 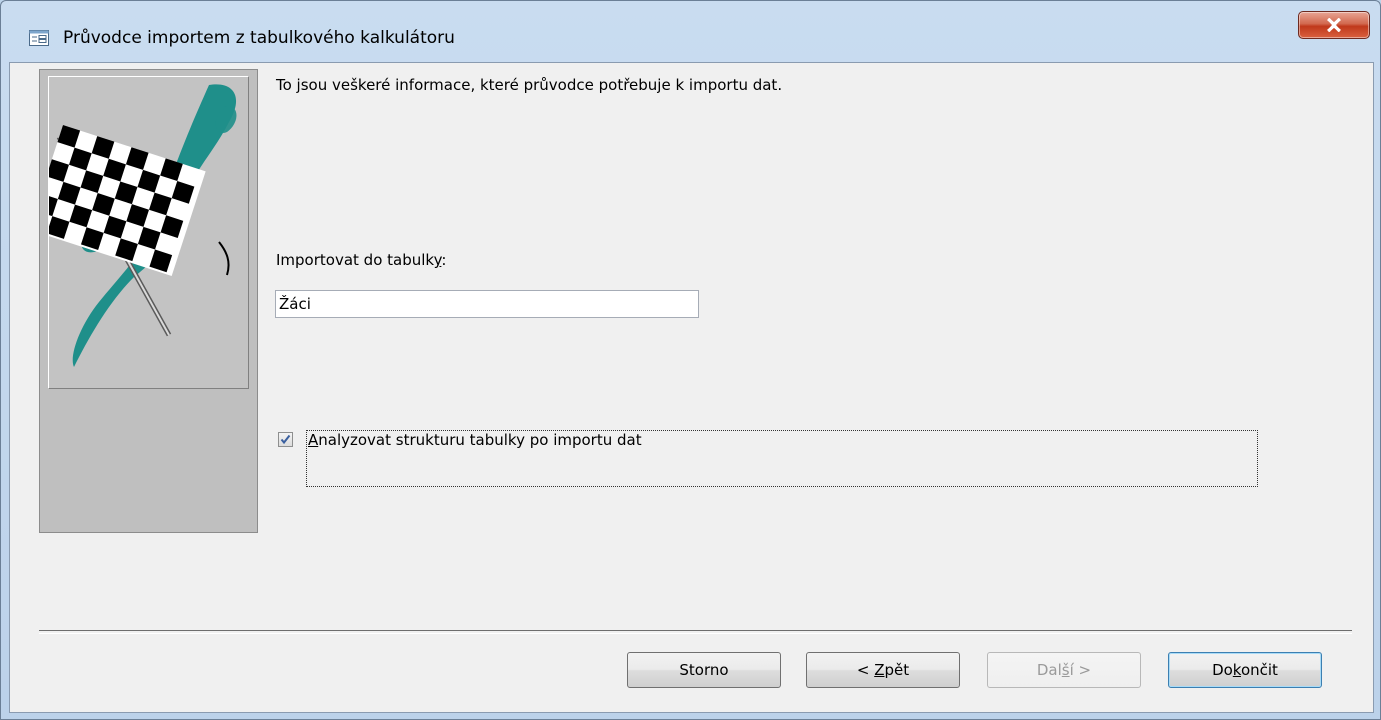 What do you see at coordinates (1259, 670) in the screenshot?
I see `button-label-part: ončit` at bounding box center [1259, 670].